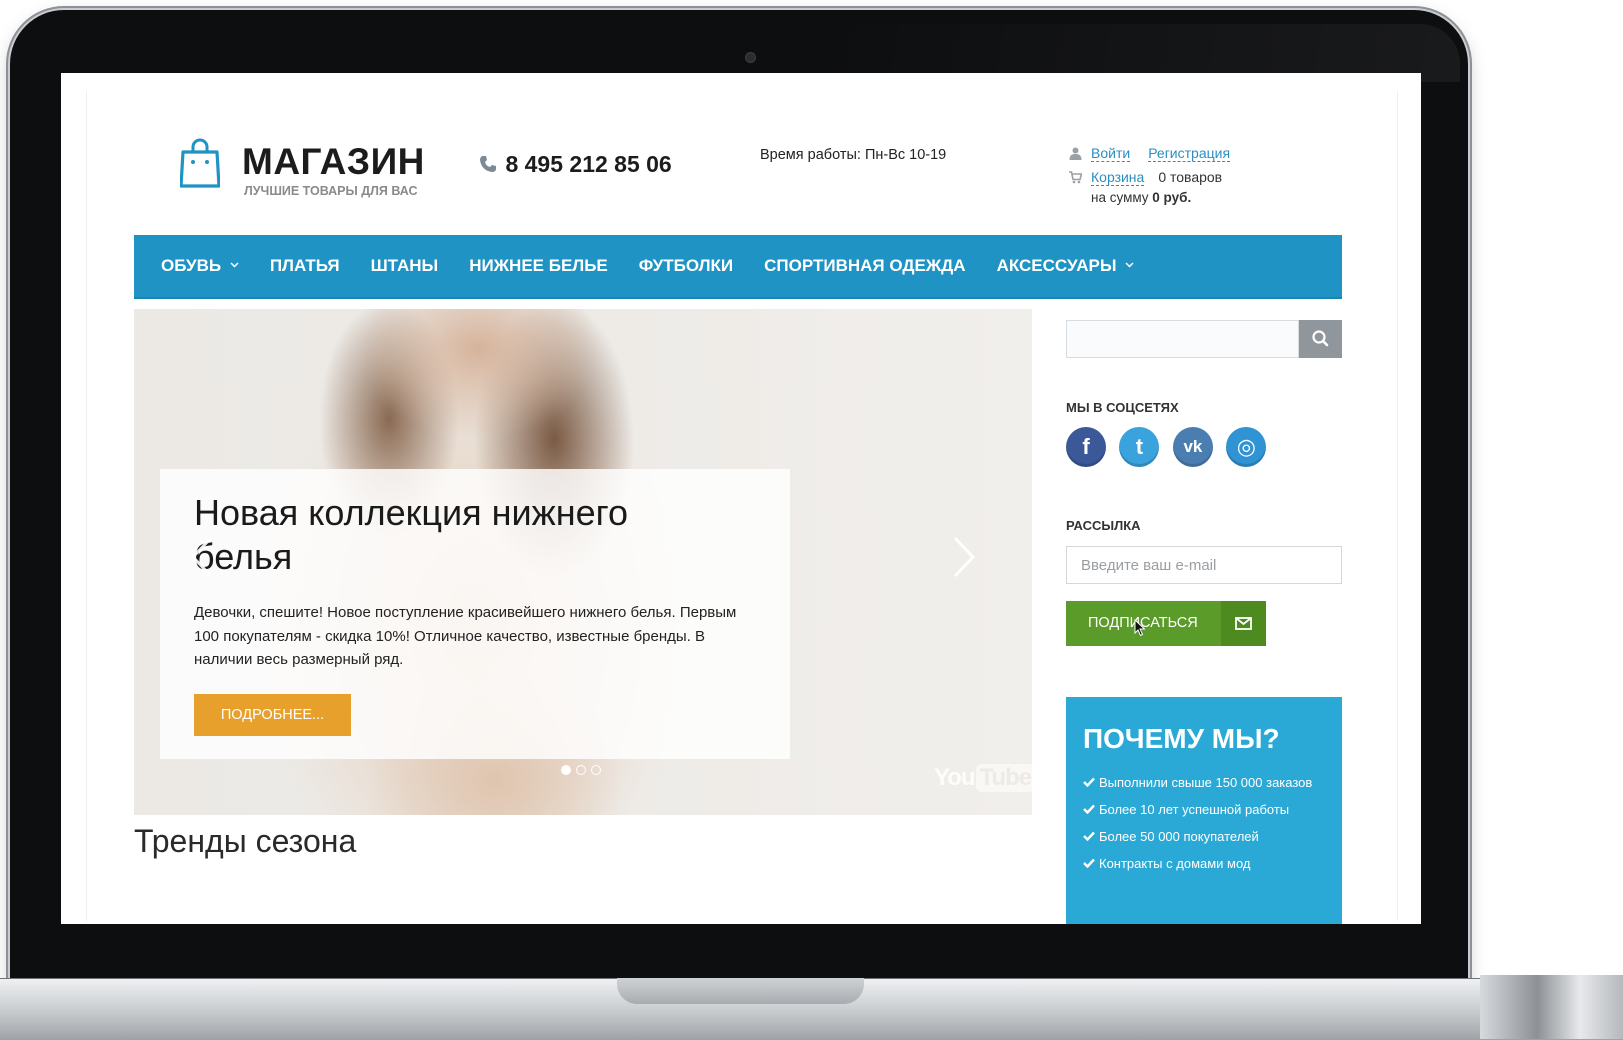 The height and width of the screenshot is (1040, 1623). Describe the element at coordinates (488, 164) in the screenshot. I see `phone-icon` at that location.